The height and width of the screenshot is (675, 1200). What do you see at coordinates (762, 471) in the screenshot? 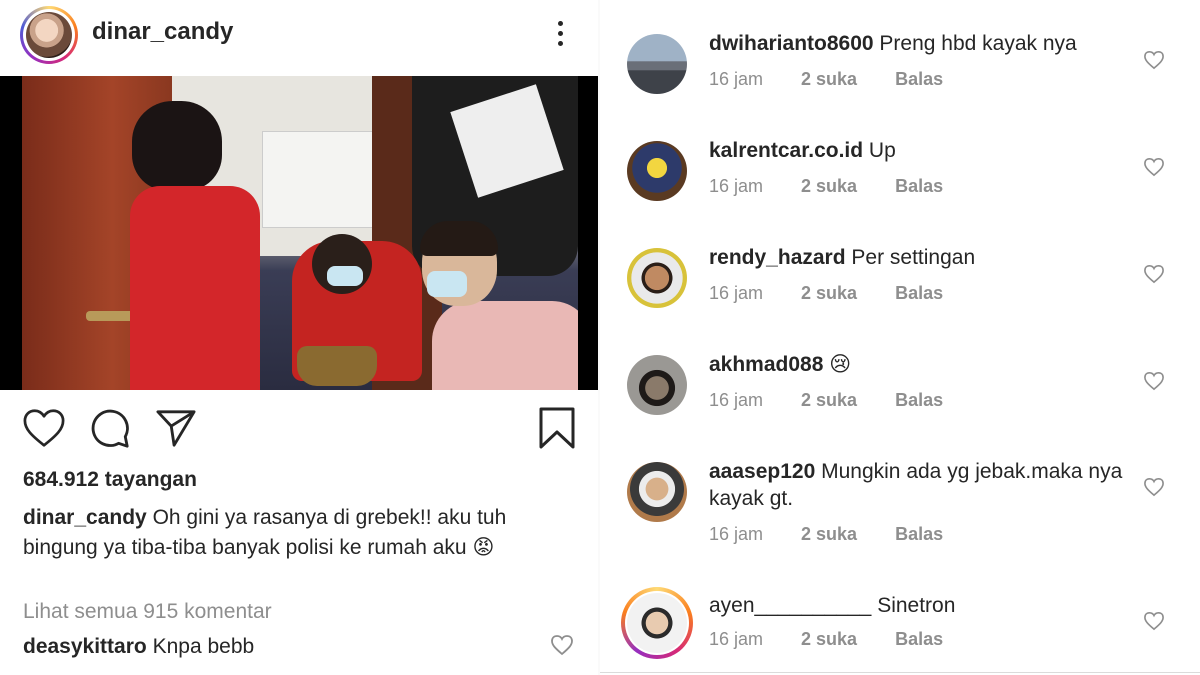
I see `comment-username: aaasep120` at bounding box center [762, 471].